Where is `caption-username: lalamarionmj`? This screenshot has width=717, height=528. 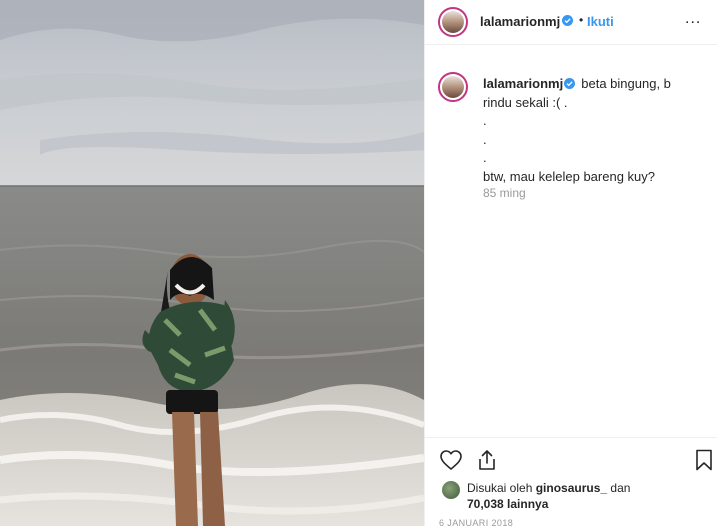
caption-username: lalamarionmj is located at coordinates (523, 83).